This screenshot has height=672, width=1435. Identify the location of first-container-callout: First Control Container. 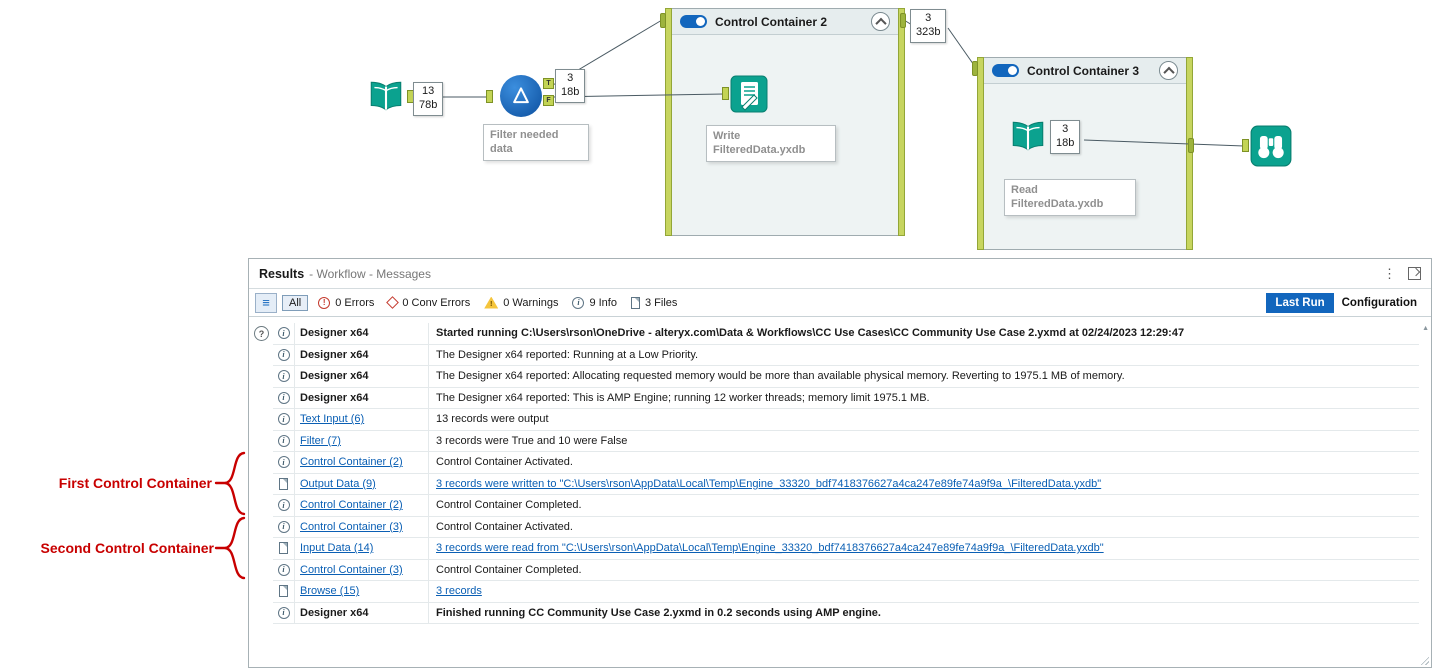
(135, 483).